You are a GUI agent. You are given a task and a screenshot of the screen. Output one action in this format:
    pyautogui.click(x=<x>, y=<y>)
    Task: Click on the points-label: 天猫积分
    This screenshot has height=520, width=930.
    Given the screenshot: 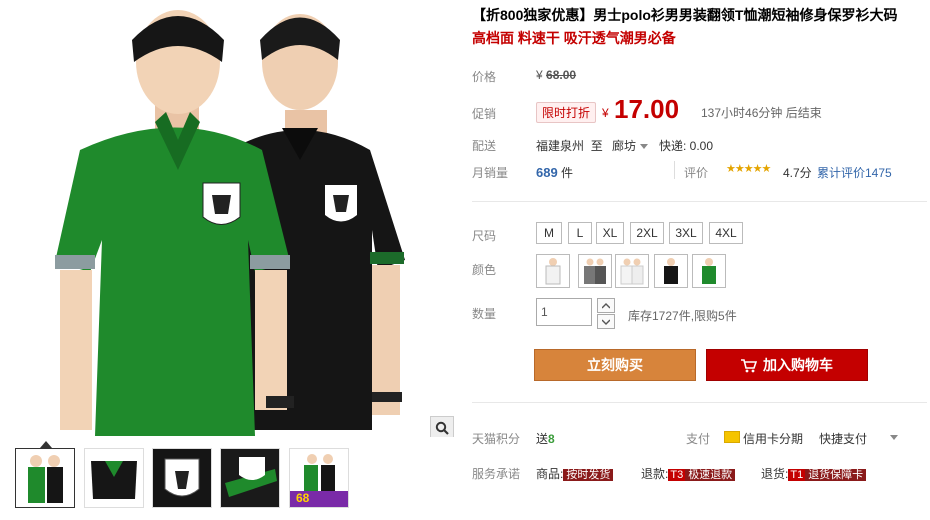 What is the action you would take?
    pyautogui.click(x=496, y=439)
    